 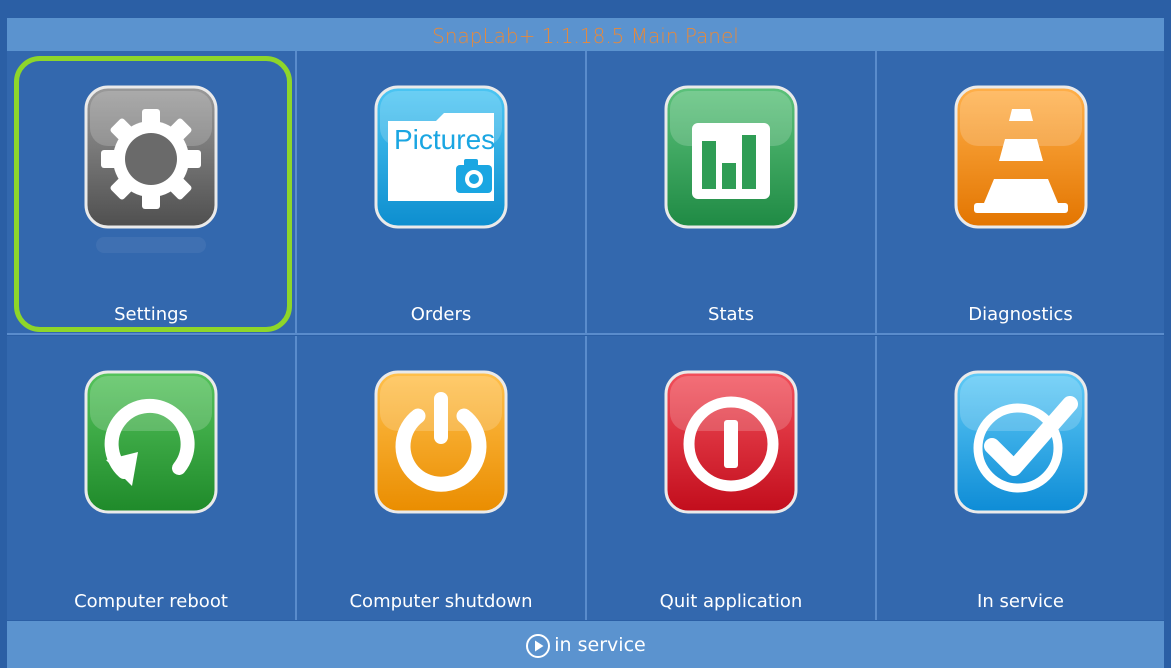 I want to click on quit-application-tile: Quit application, so click(x=732, y=478).